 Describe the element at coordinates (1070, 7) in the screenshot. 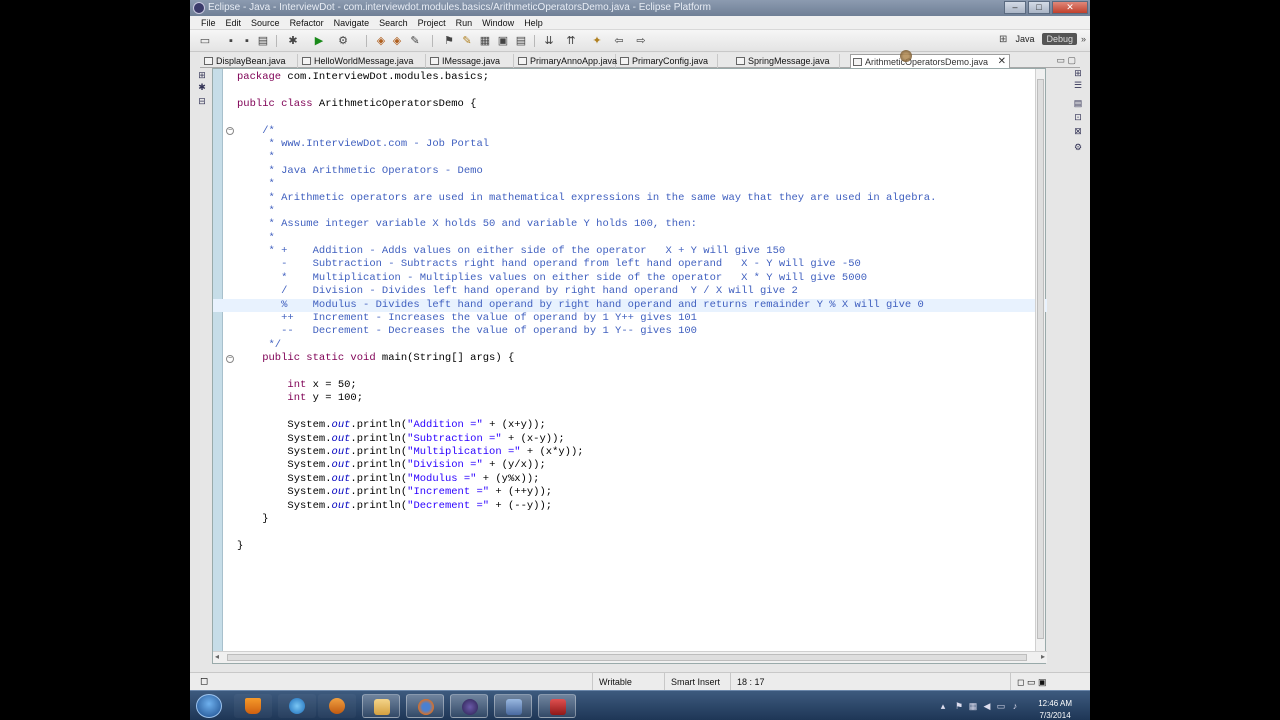

I see `close-icon: ✕` at that location.